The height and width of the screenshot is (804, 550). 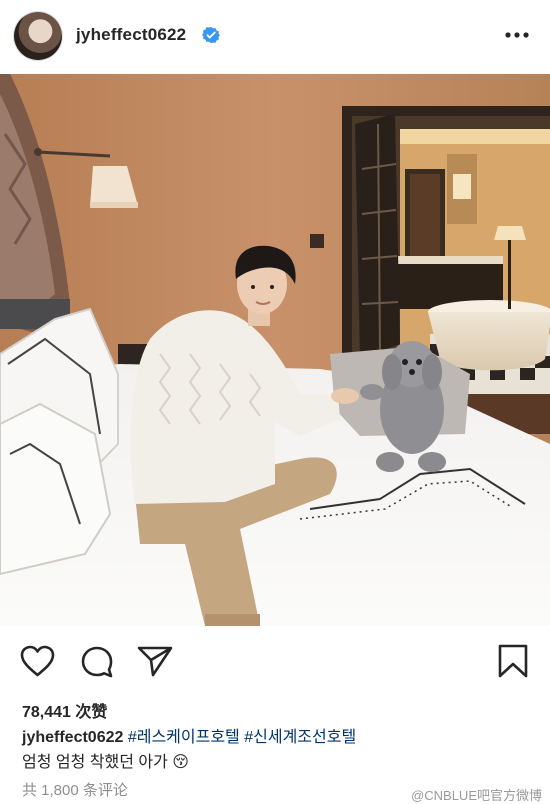 I want to click on post-actions, so click(x=275, y=661).